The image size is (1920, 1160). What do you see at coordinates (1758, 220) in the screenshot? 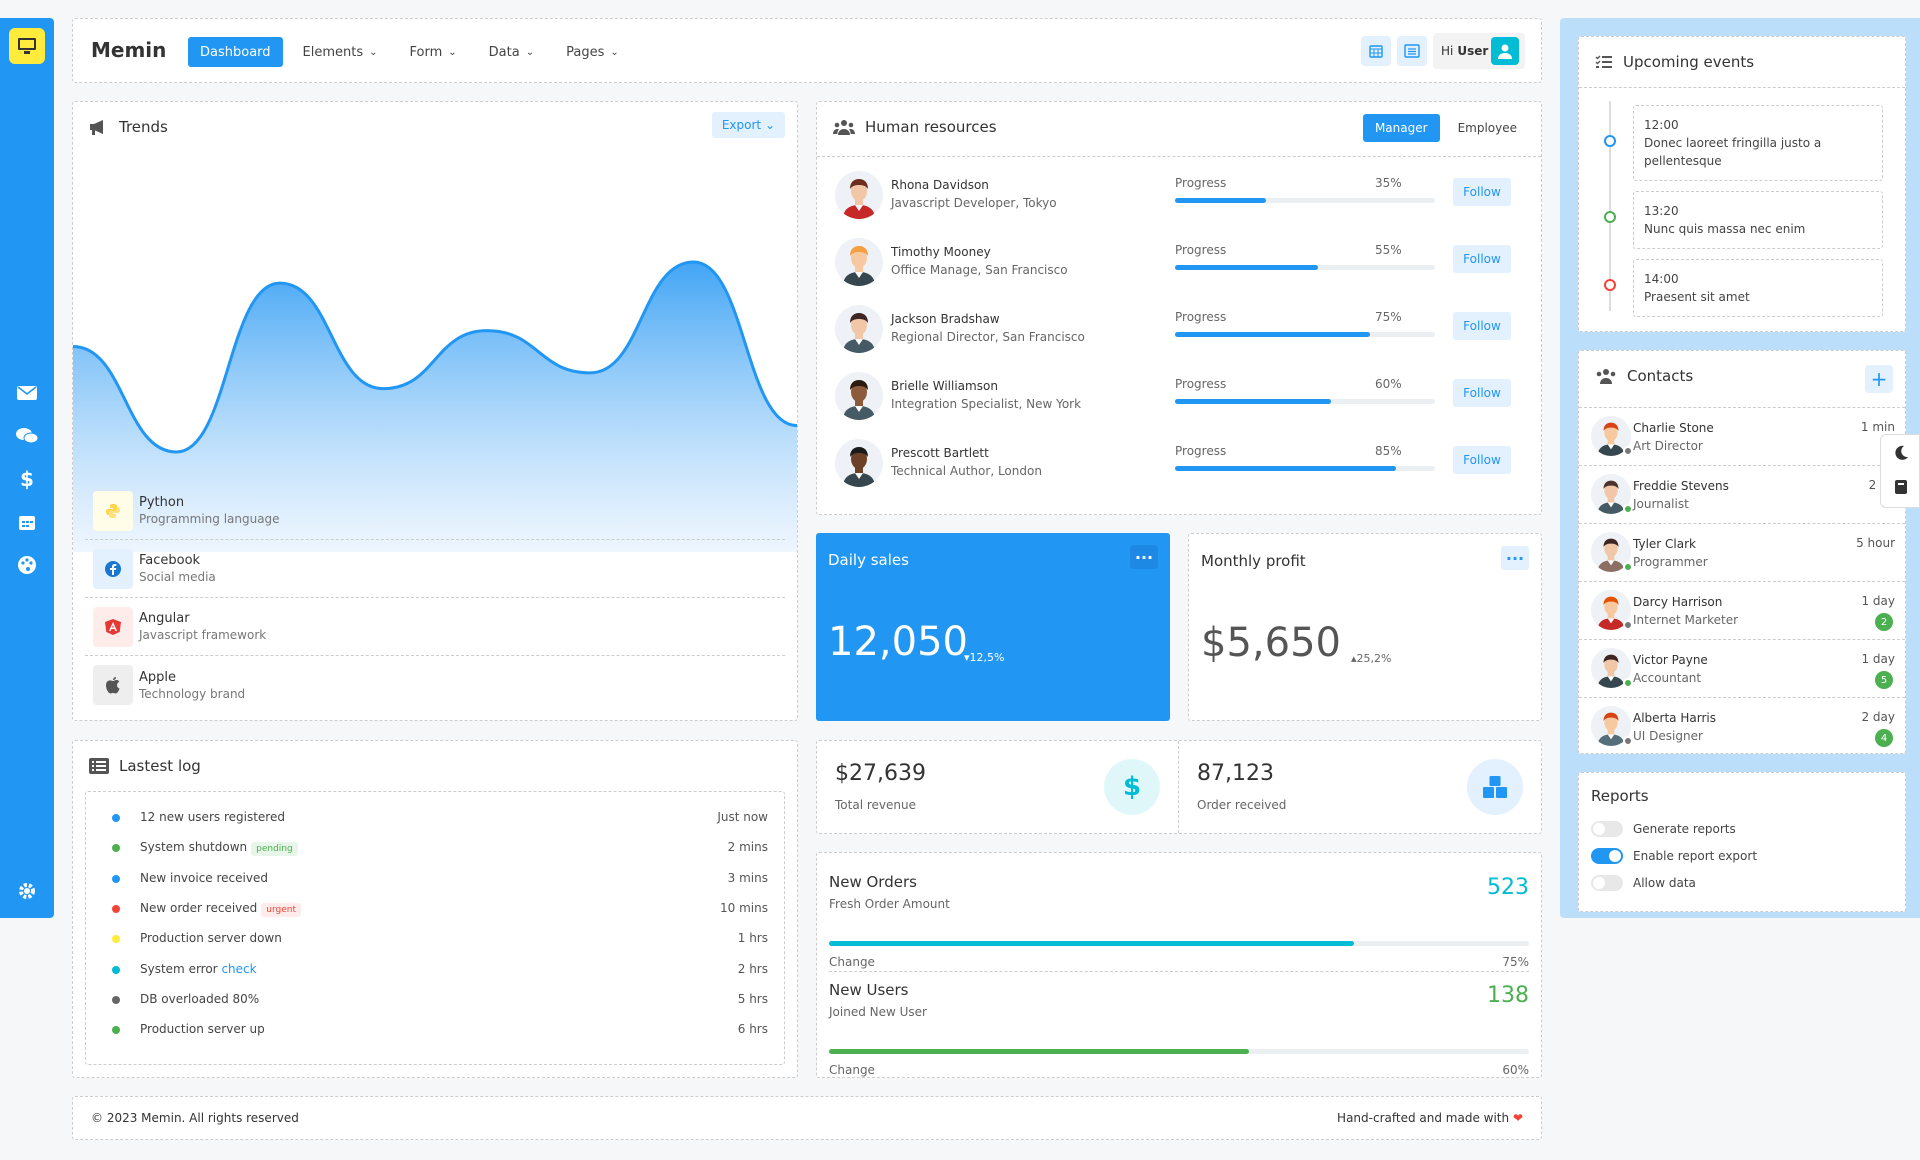
I see `event-item: 13:20 Nunc quis massa nec enim` at bounding box center [1758, 220].